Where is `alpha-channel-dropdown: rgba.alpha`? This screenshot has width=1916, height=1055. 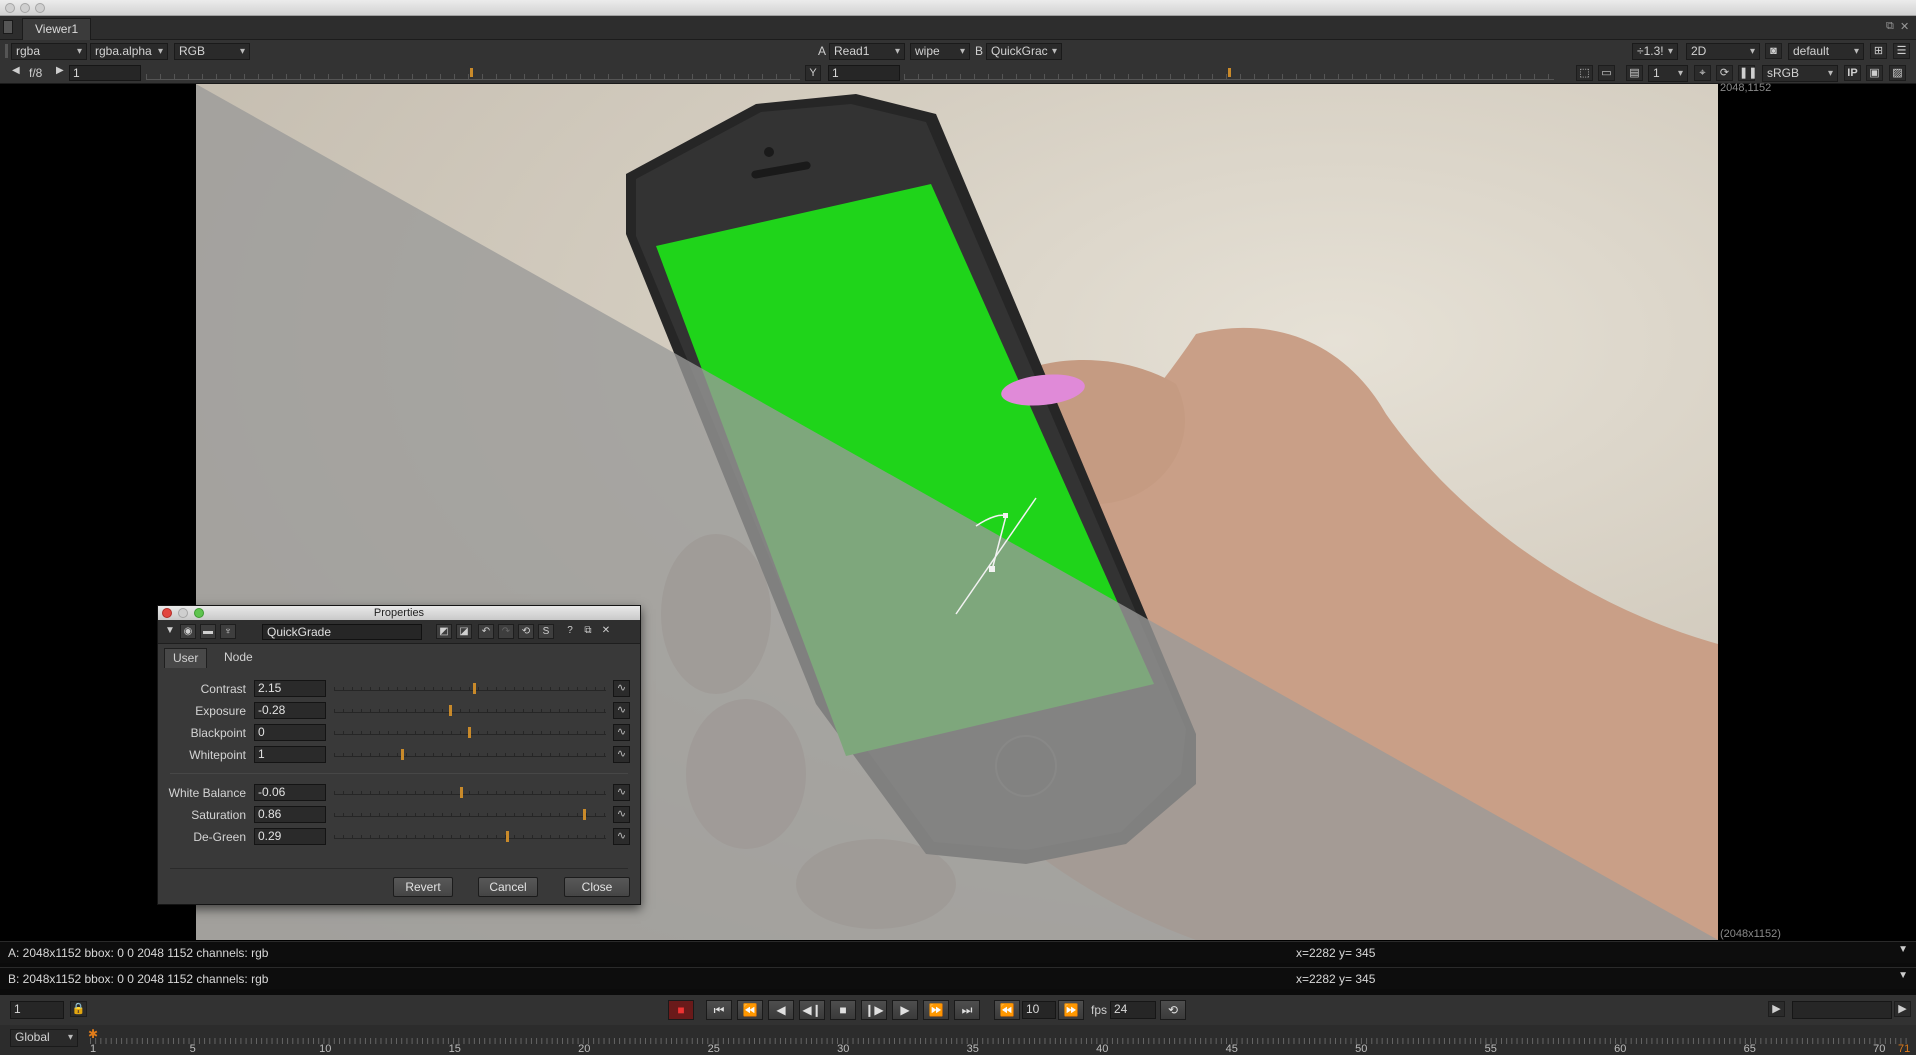
alpha-channel-dropdown: rgba.alpha is located at coordinates (129, 51).